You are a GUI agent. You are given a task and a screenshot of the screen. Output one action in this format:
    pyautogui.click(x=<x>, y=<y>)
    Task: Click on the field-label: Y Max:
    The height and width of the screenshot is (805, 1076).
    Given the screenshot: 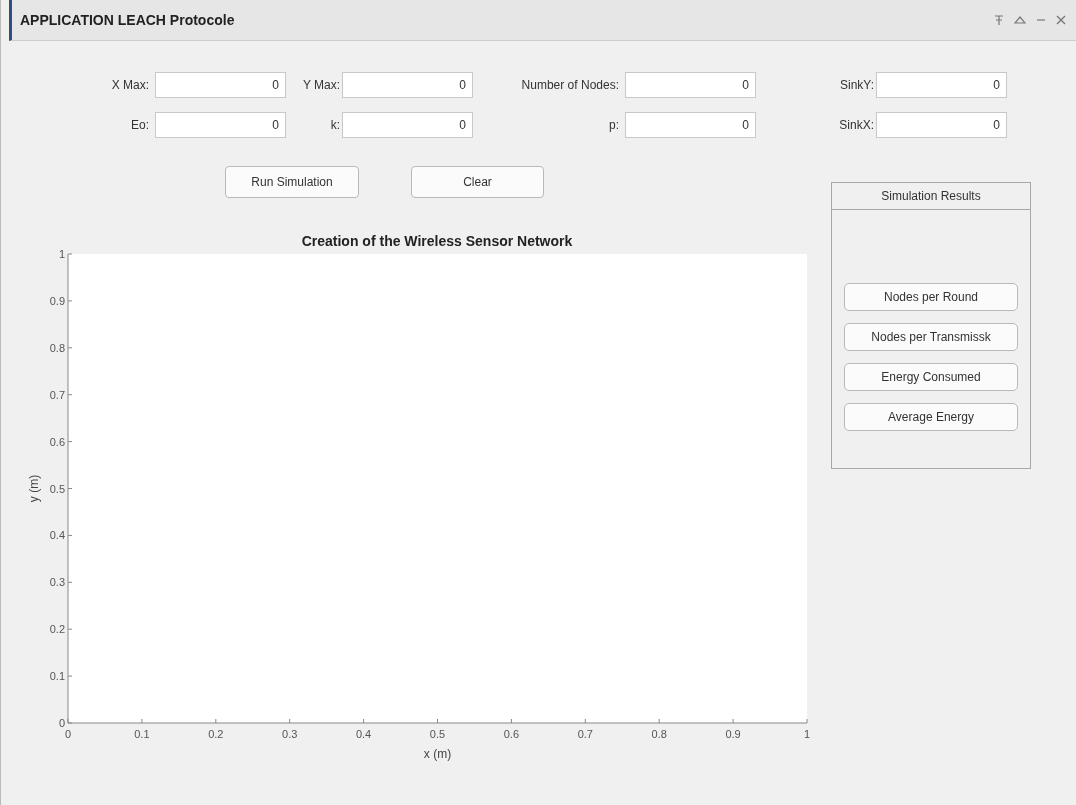 What is the action you would take?
    pyautogui.click(x=321, y=85)
    